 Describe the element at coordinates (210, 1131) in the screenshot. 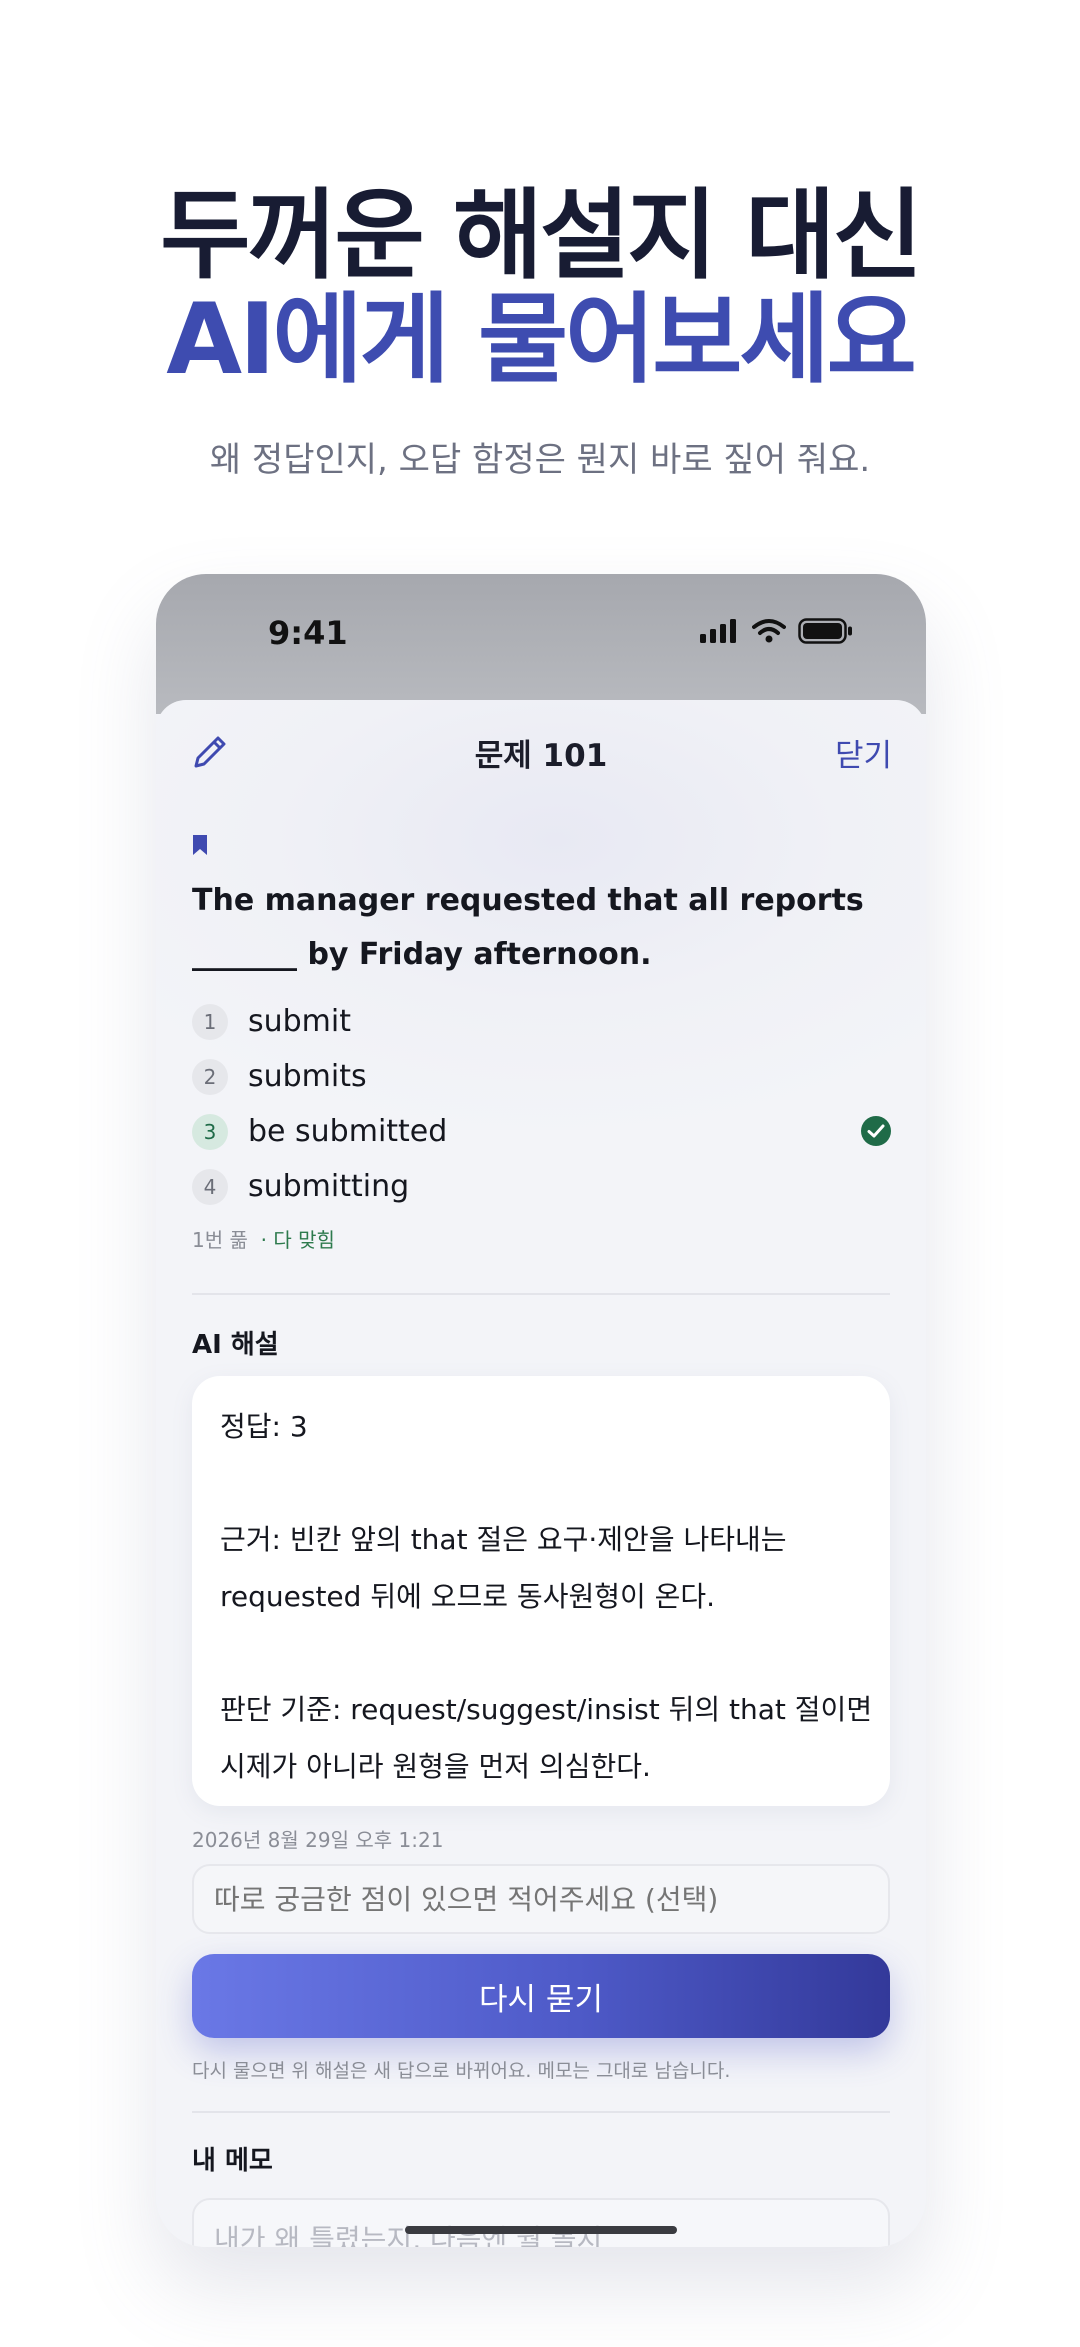

I see `choice-number: 3` at that location.